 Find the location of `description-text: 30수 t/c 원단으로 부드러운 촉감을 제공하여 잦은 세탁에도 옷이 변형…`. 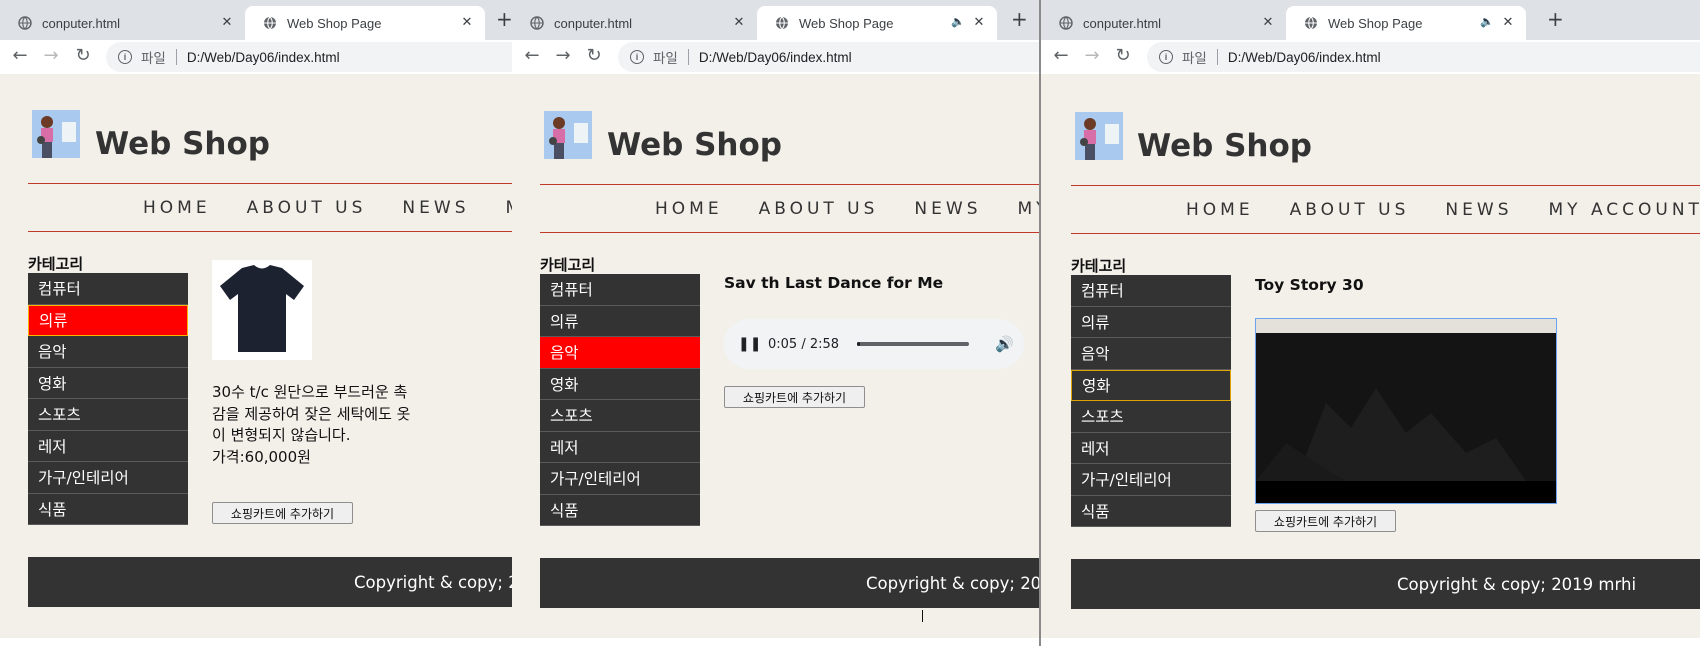

description-text: 30수 t/c 원단으로 부드러운 촉감을 제공하여 잦은 세탁에도 옷이 변형… is located at coordinates (311, 413).